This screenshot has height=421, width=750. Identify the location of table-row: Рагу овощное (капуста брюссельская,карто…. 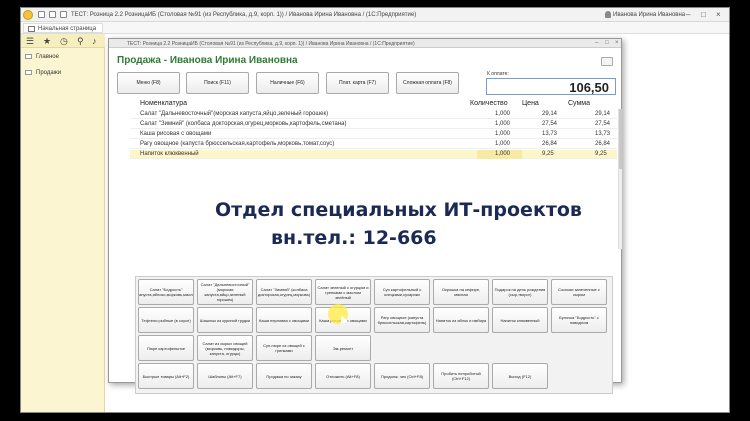
(373, 144).